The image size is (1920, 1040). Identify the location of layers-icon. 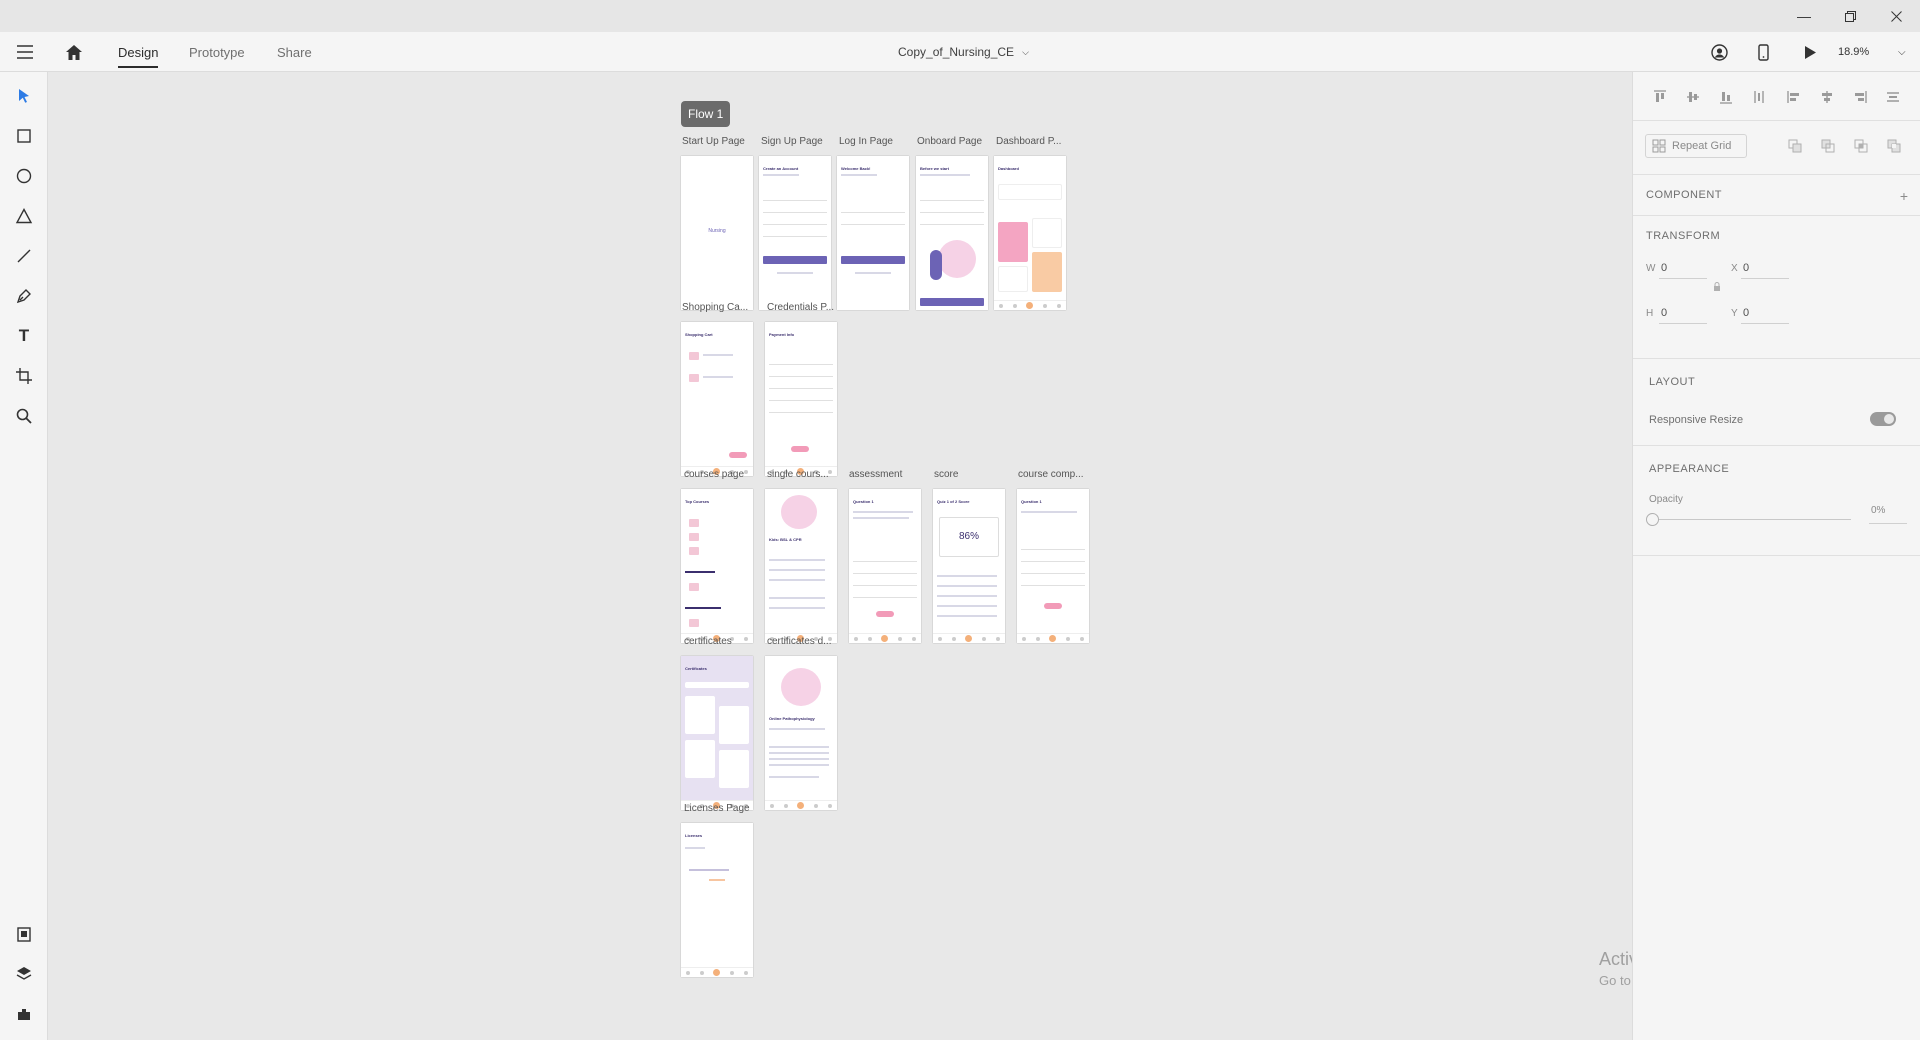
(24, 974).